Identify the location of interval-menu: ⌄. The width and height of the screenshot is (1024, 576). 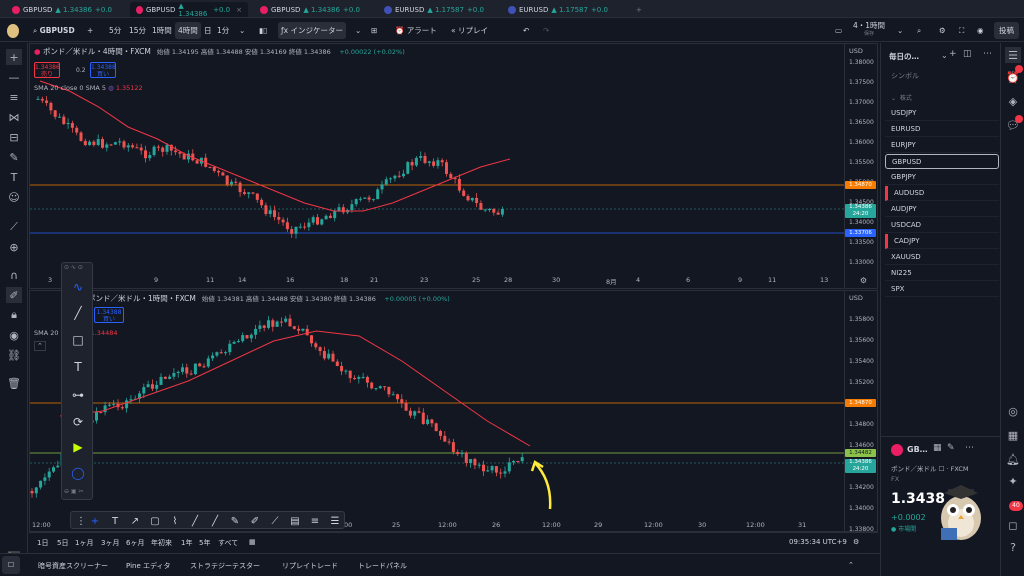
(242, 30).